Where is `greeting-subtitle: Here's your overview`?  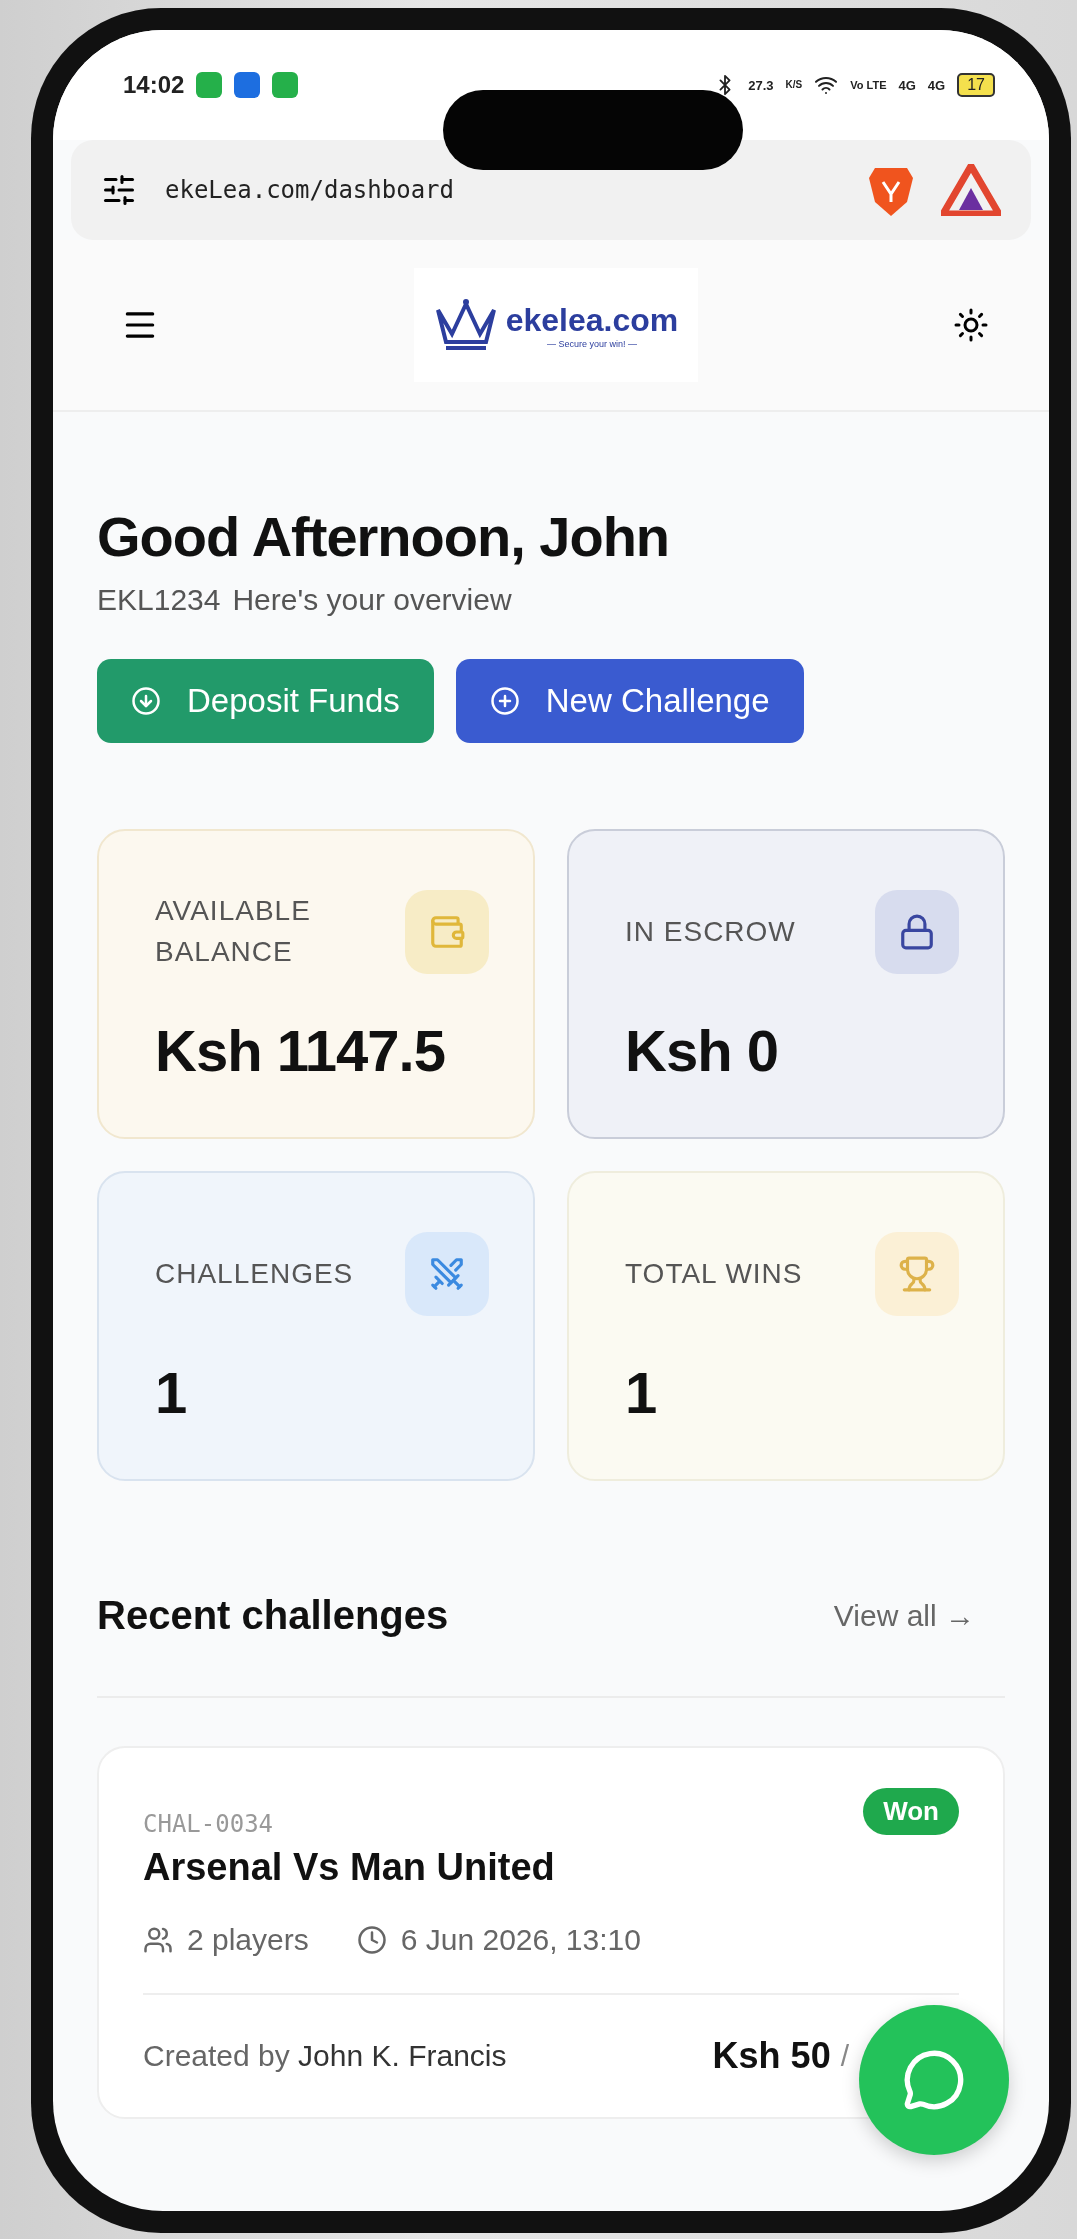 greeting-subtitle: Here's your overview is located at coordinates (372, 600).